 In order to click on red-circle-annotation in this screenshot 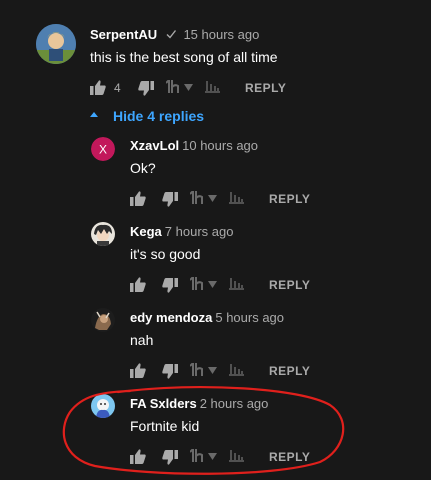, I will do `click(203, 430)`.